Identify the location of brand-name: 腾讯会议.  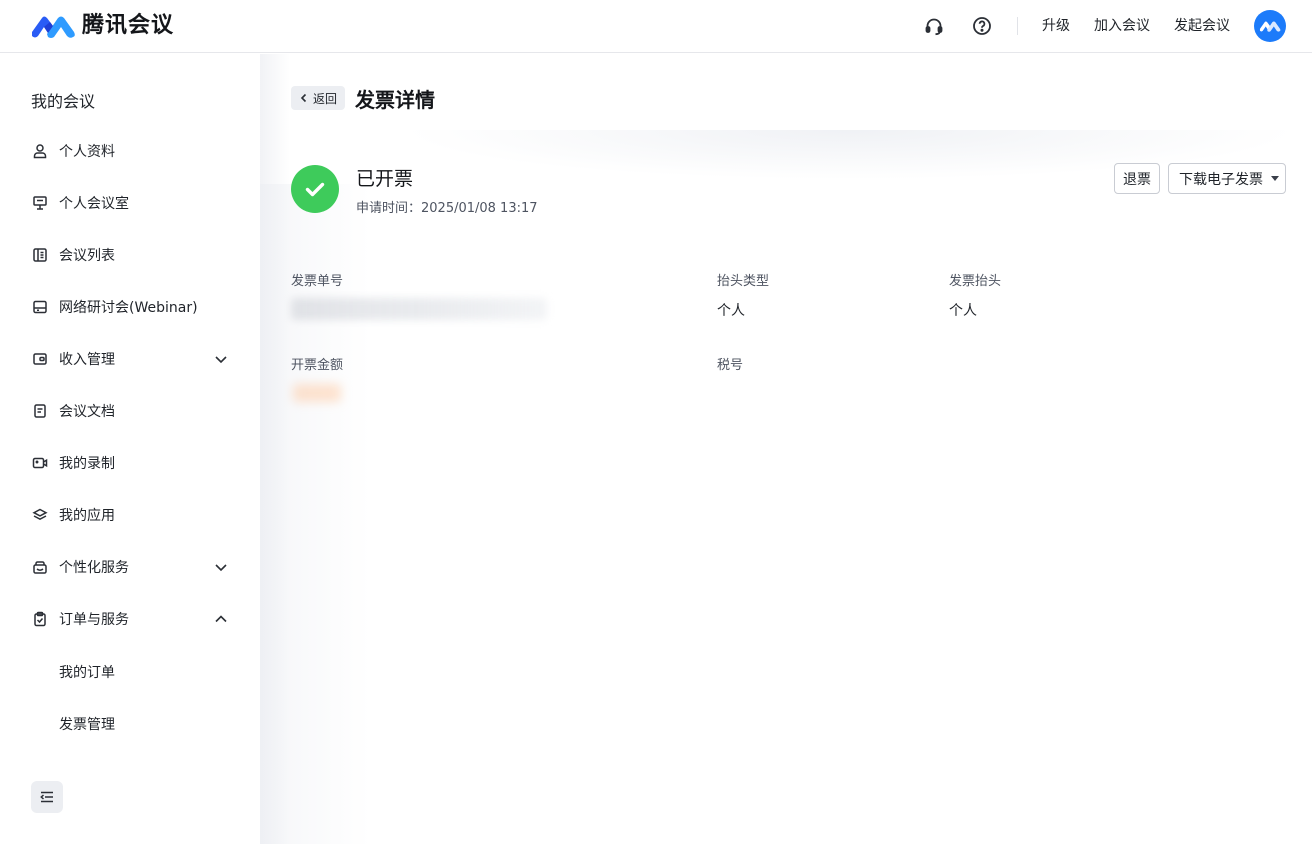
(128, 25).